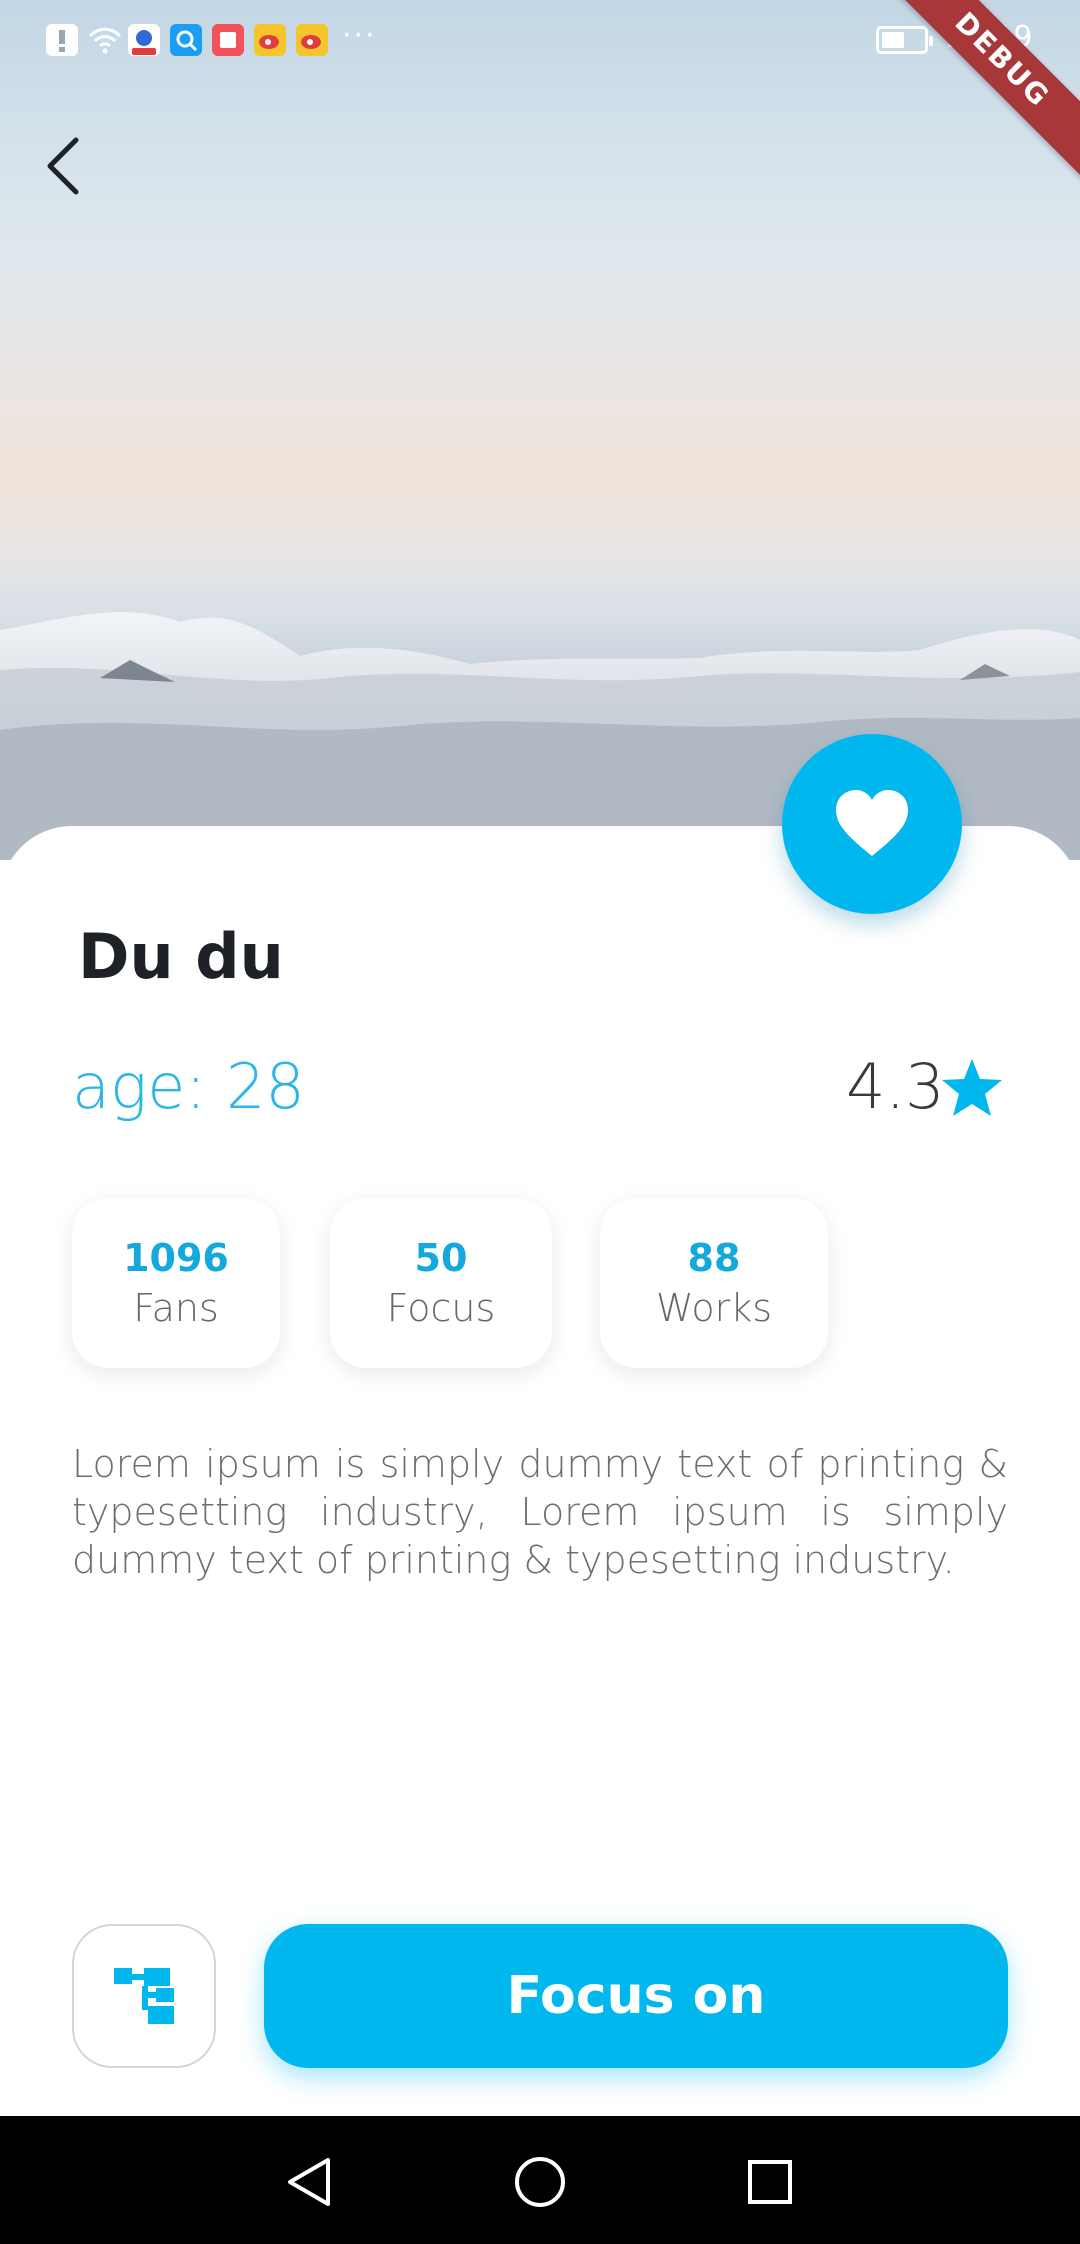  What do you see at coordinates (63, 166) in the screenshot?
I see `chevron-left-icon` at bounding box center [63, 166].